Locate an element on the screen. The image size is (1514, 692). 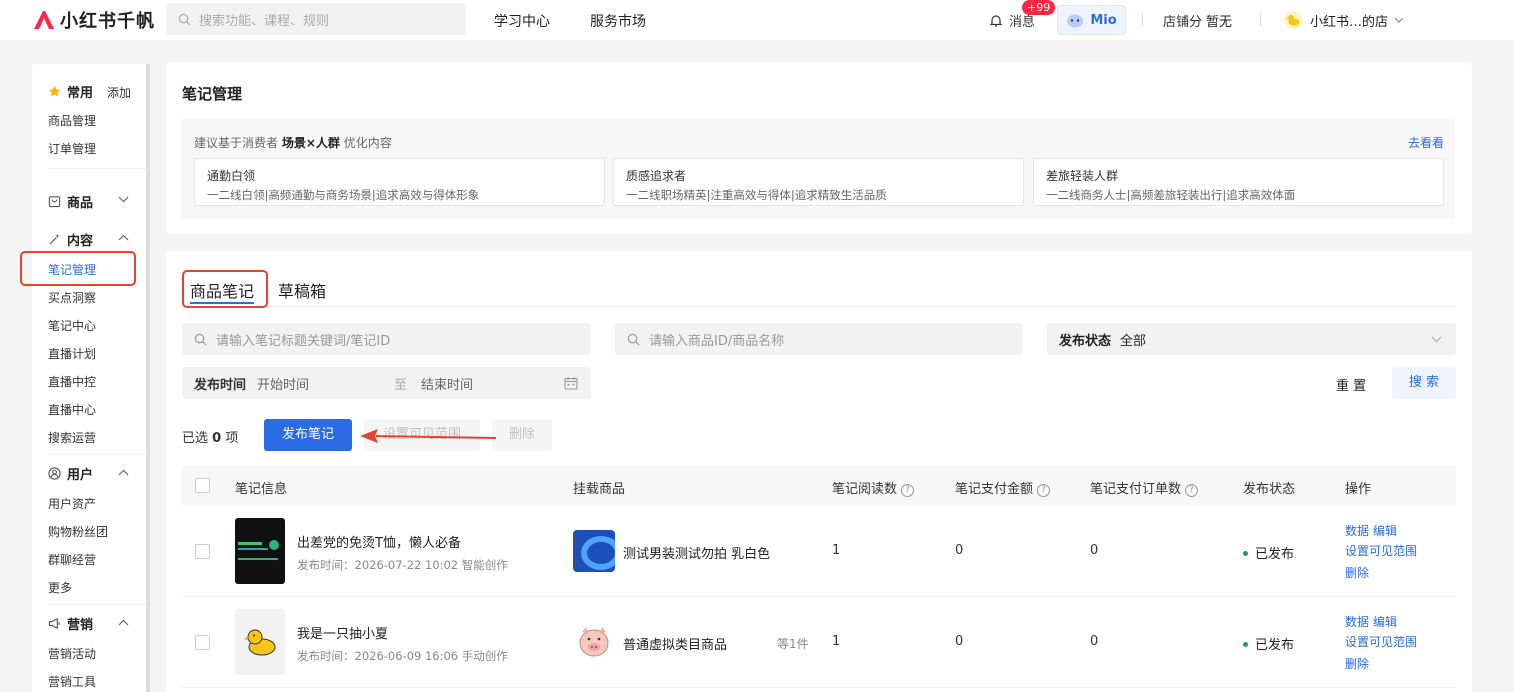
note-search-input: 请输入笔记标题关键词/笔记ID is located at coordinates (386, 339).